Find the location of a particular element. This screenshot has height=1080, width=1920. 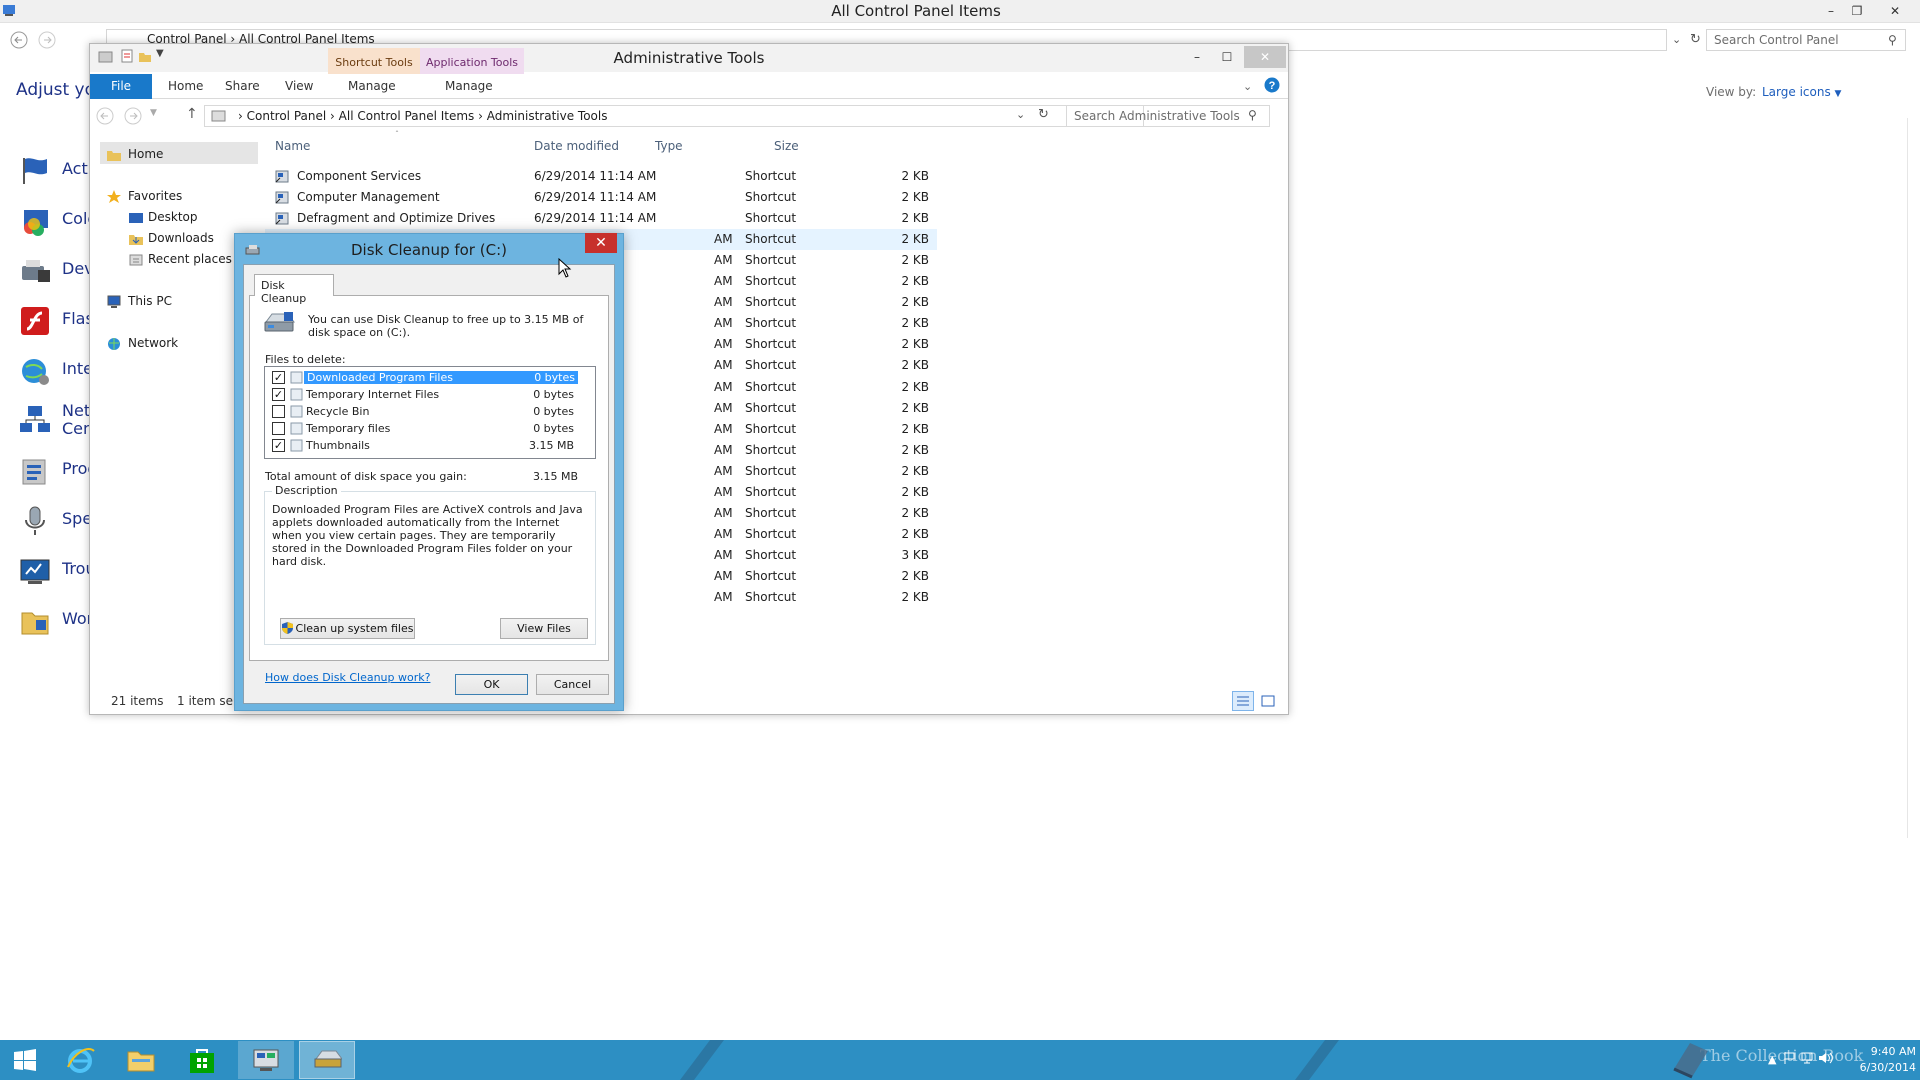

file-category-size: 3.15 MB is located at coordinates (551, 445).